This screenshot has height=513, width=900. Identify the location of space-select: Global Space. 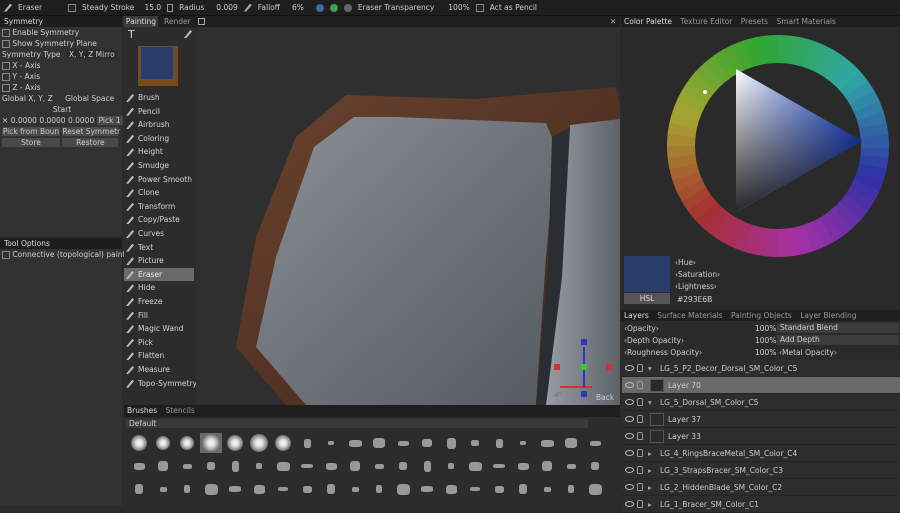
(89, 98).